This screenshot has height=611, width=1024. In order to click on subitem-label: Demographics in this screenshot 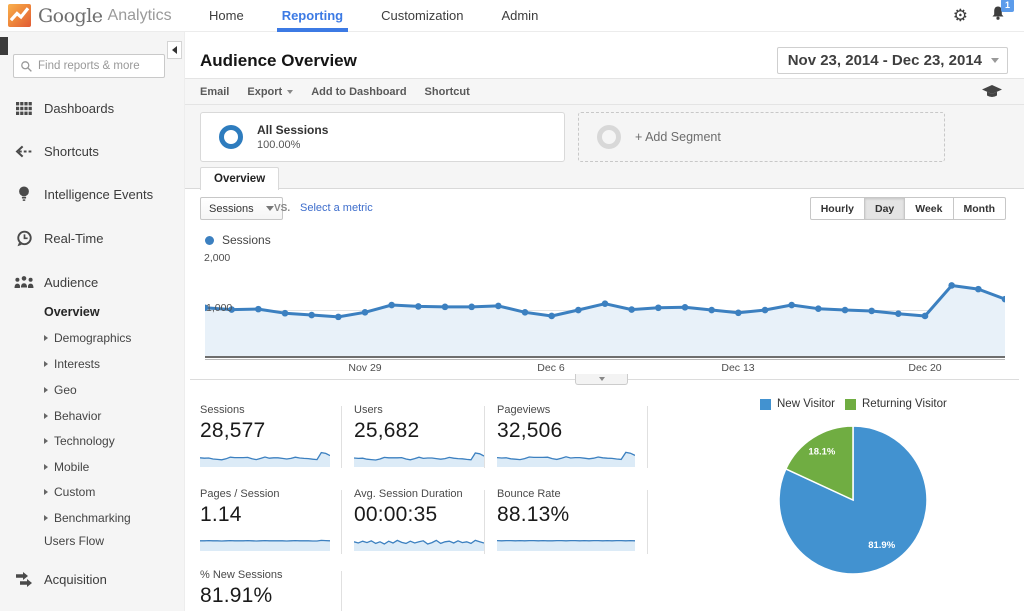, I will do `click(93, 338)`.